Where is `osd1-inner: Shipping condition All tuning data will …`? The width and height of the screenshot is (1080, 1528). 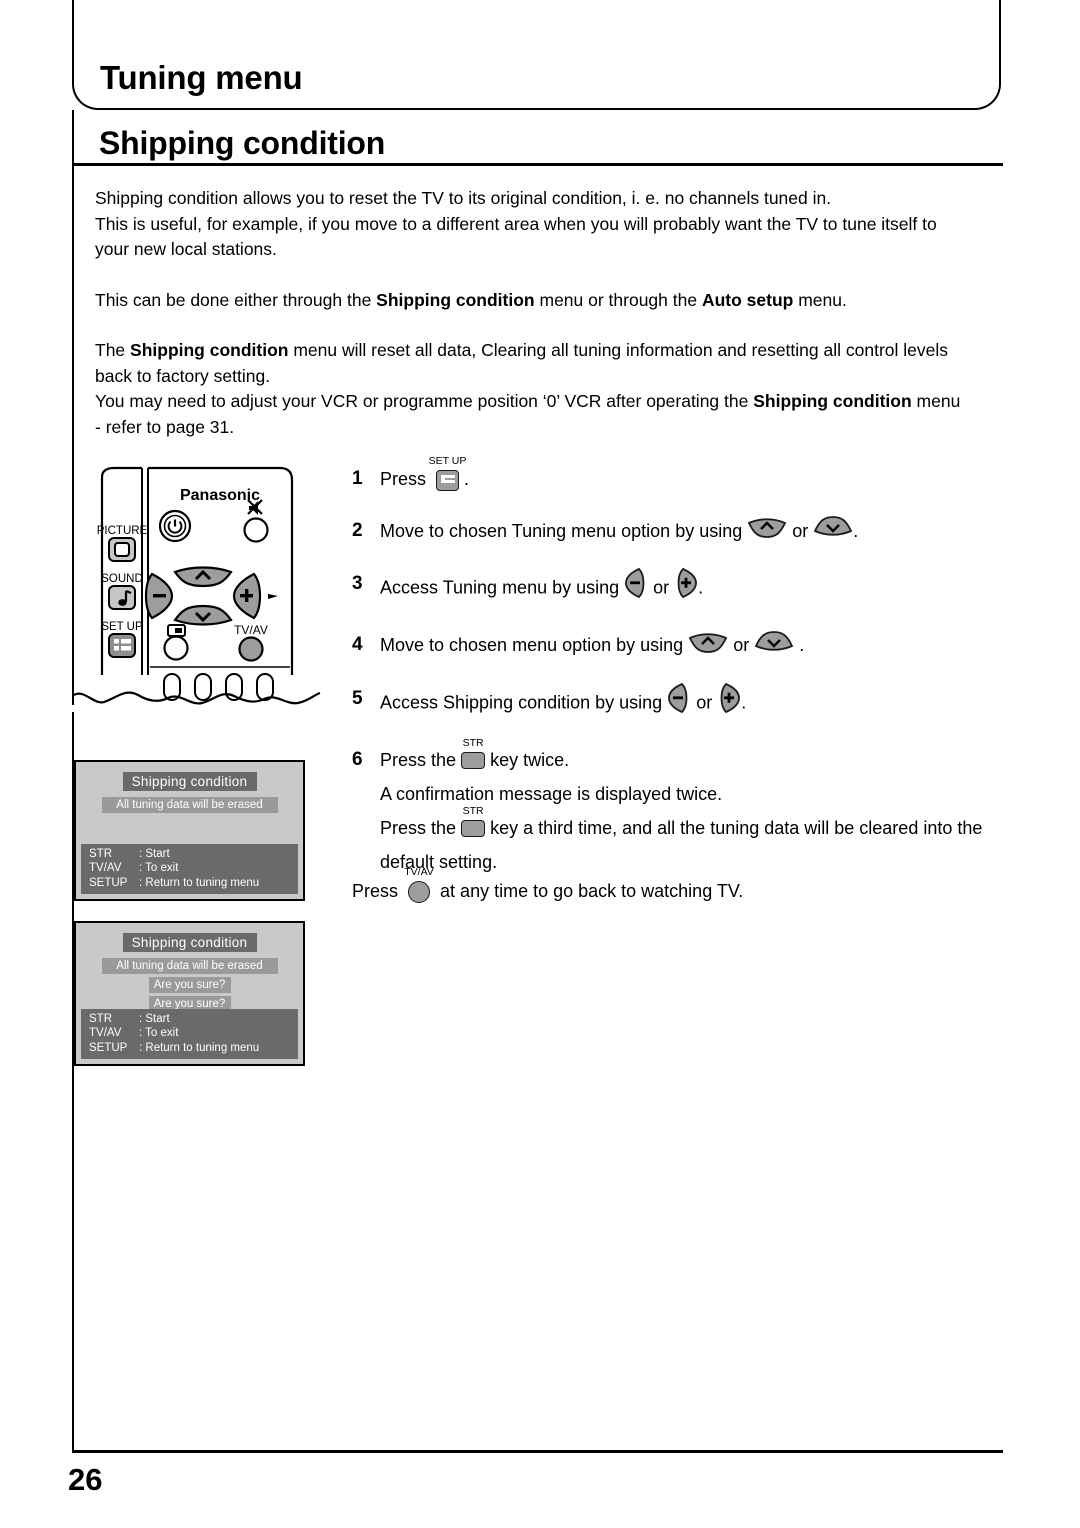
osd1-inner: Shipping condition All tuning data will … is located at coordinates (189, 830).